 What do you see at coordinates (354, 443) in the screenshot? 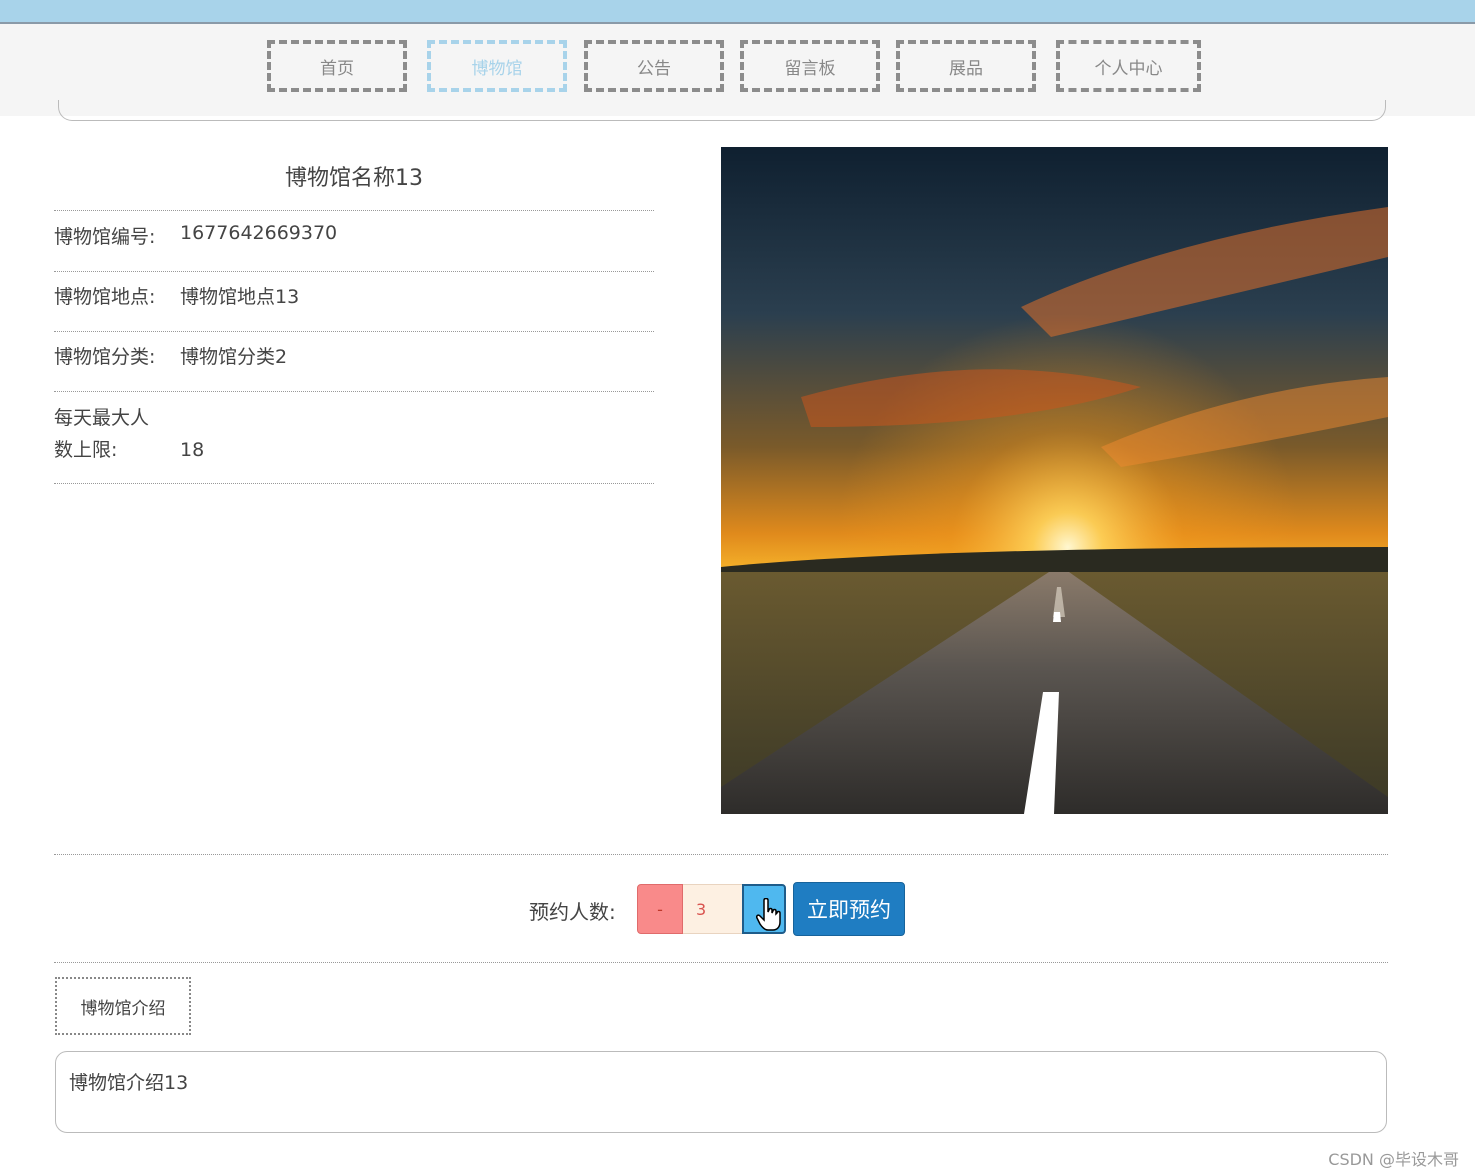
I see `field-row-capacity: 每天最大人数上限: 18` at bounding box center [354, 443].